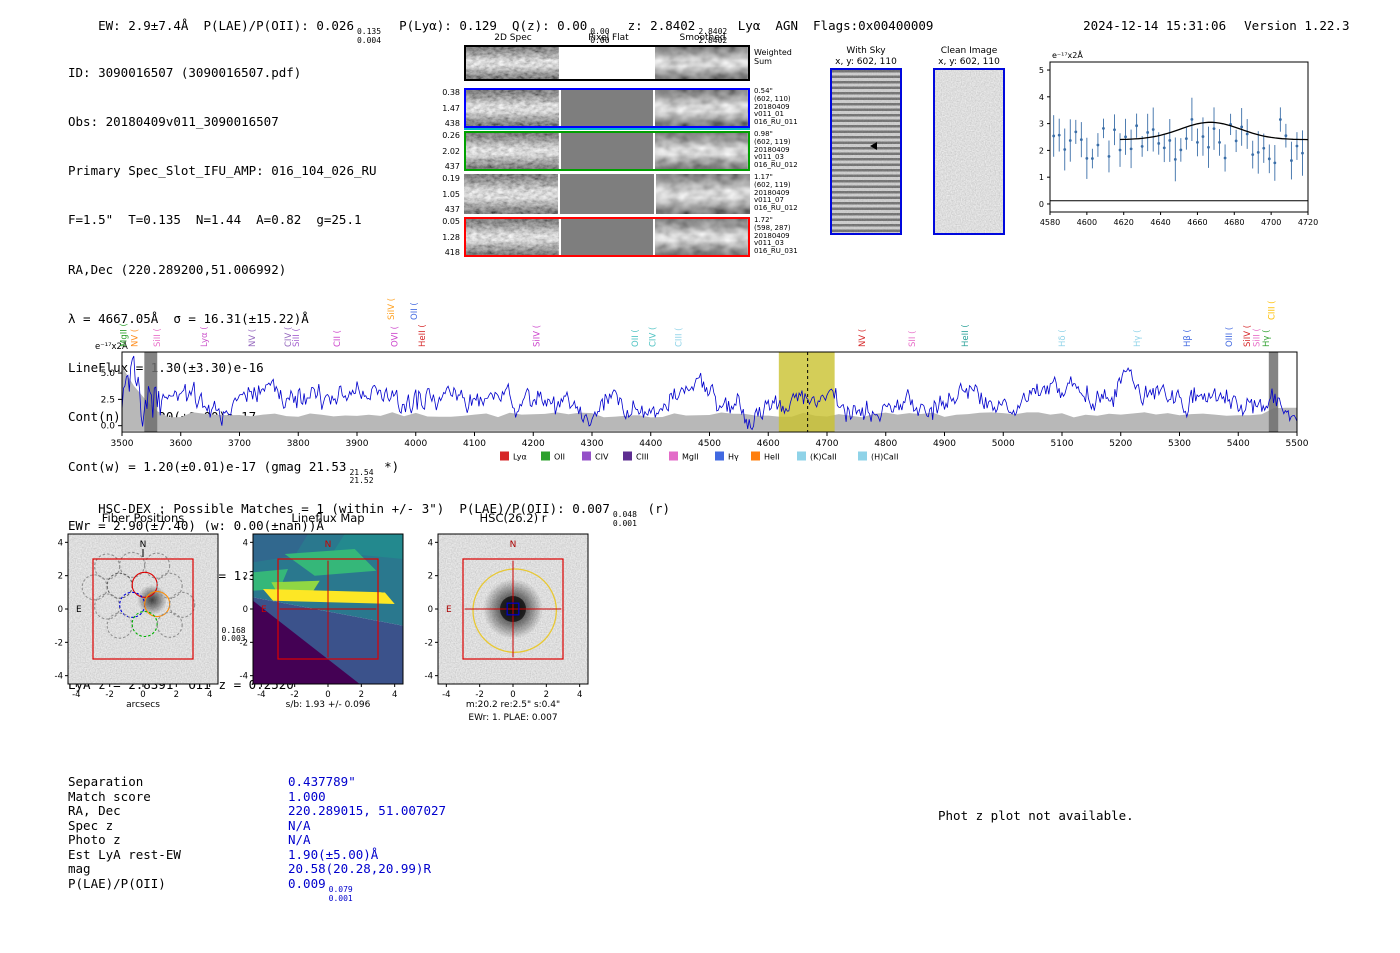 Image resolution: width=1400 pixels, height=953 pixels. Describe the element at coordinates (298, 444) in the screenshot. I see `svg-text: 3800` at that location.